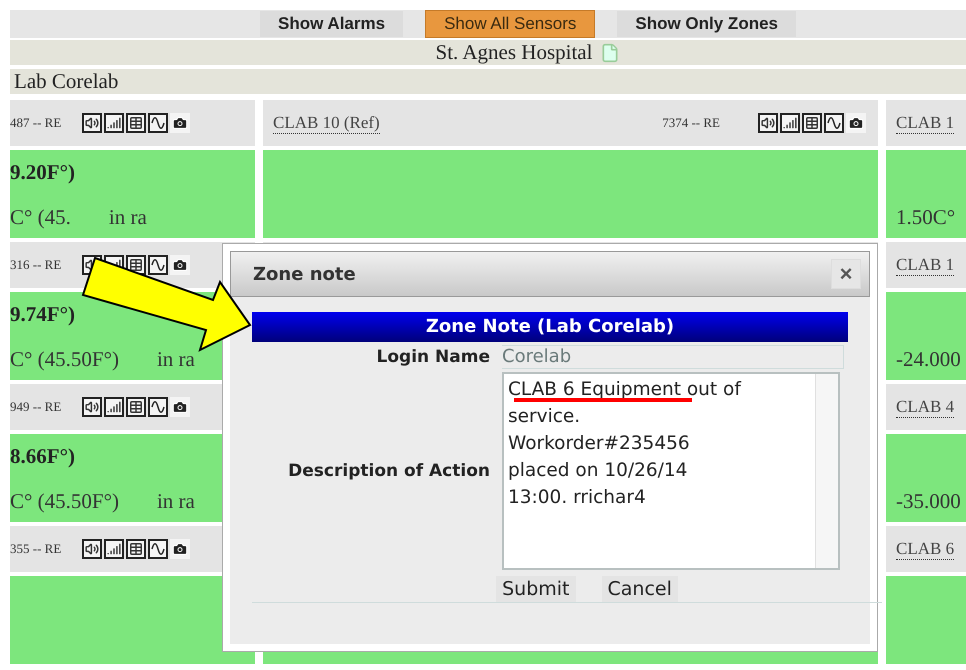 Image resolution: width=966 pixels, height=670 pixels. Describe the element at coordinates (433, 357) in the screenshot. I see `field-label: Login Name` at that location.